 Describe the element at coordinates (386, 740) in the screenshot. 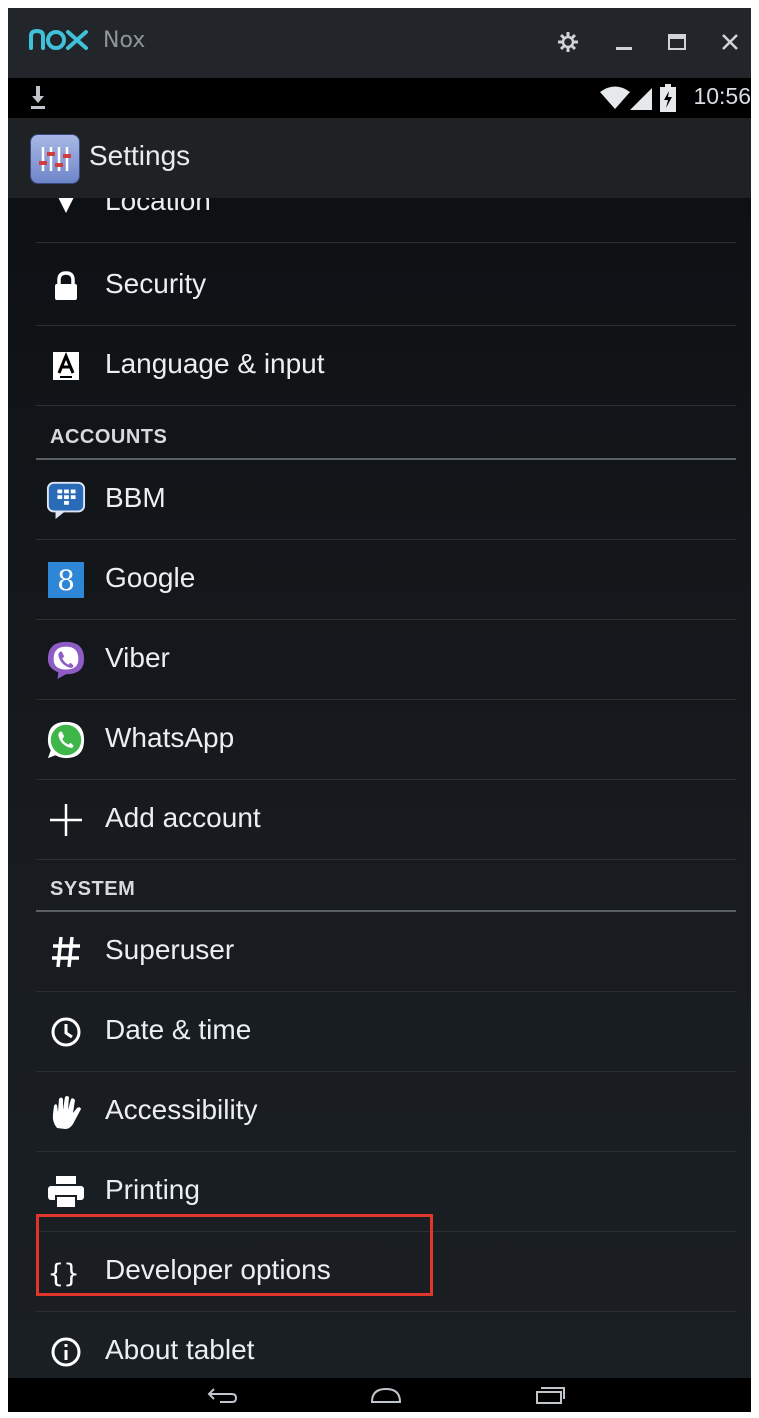

I see `list-item-whatsapp: WhatsApp` at that location.